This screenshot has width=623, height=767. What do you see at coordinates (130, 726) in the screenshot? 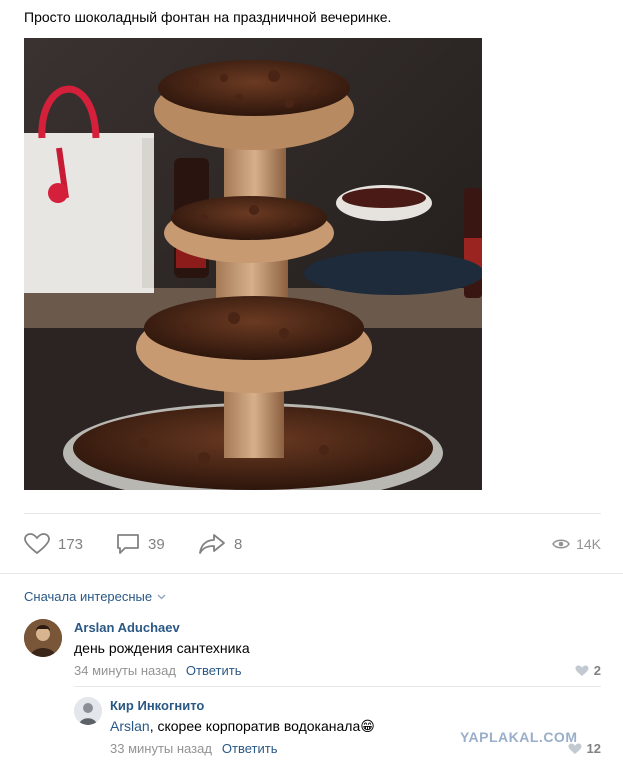
I see `mention-link: Arslan` at bounding box center [130, 726].